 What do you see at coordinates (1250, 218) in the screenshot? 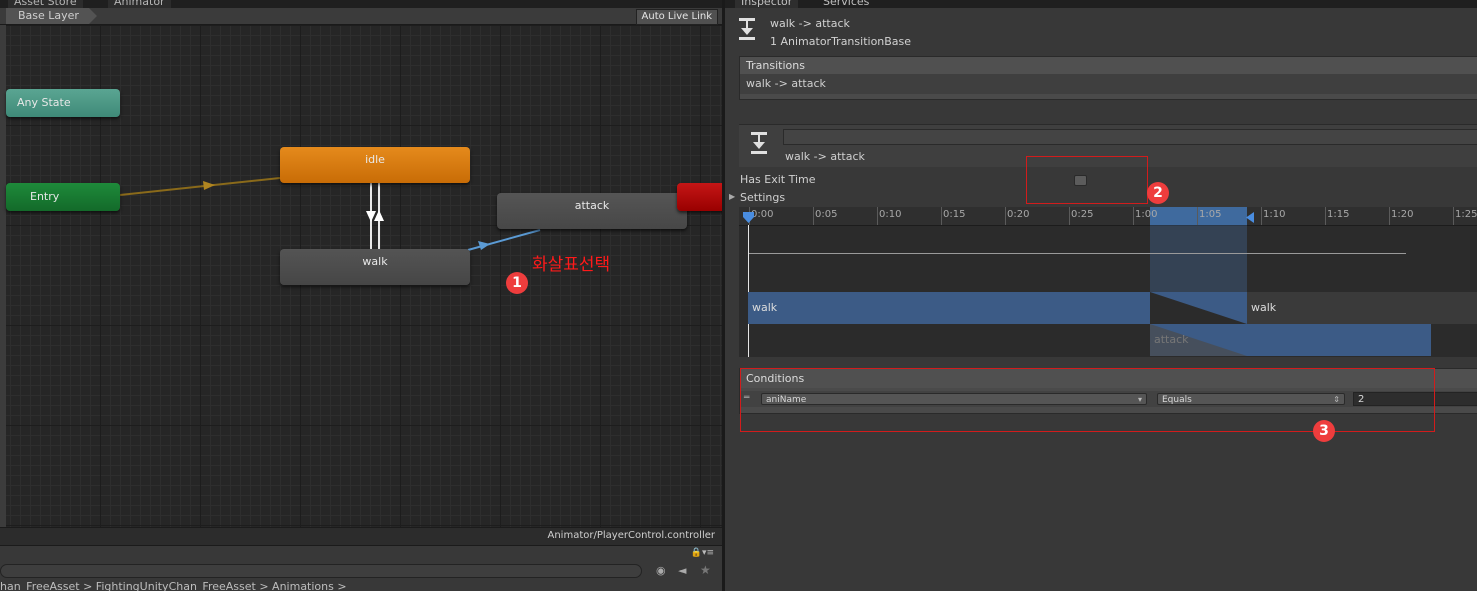
I see `transition-end-marker-icon` at bounding box center [1250, 218].